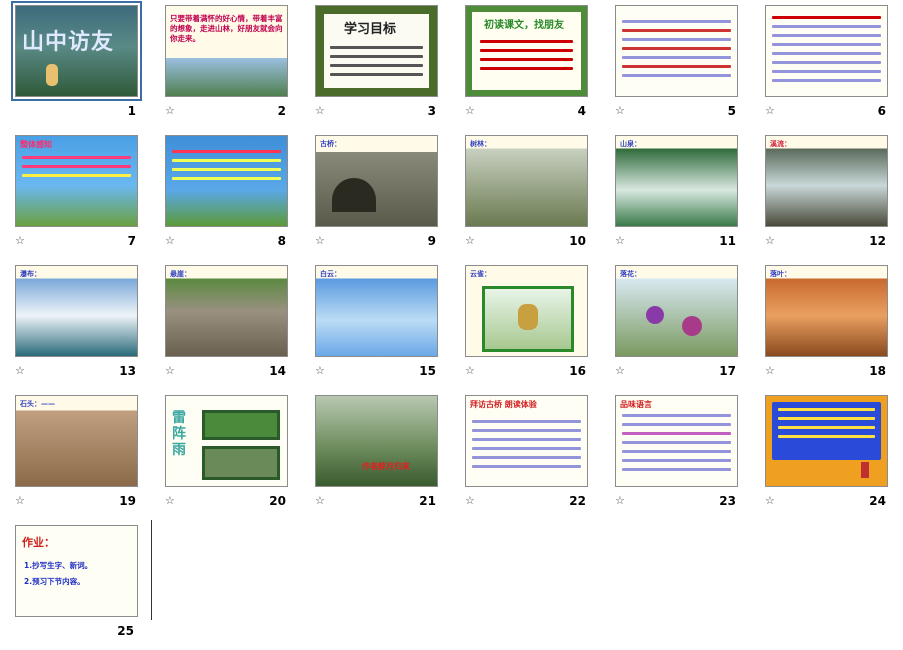  I want to click on slide-thumbnail-3: 学习目标 ☆ 3, so click(375, 65).